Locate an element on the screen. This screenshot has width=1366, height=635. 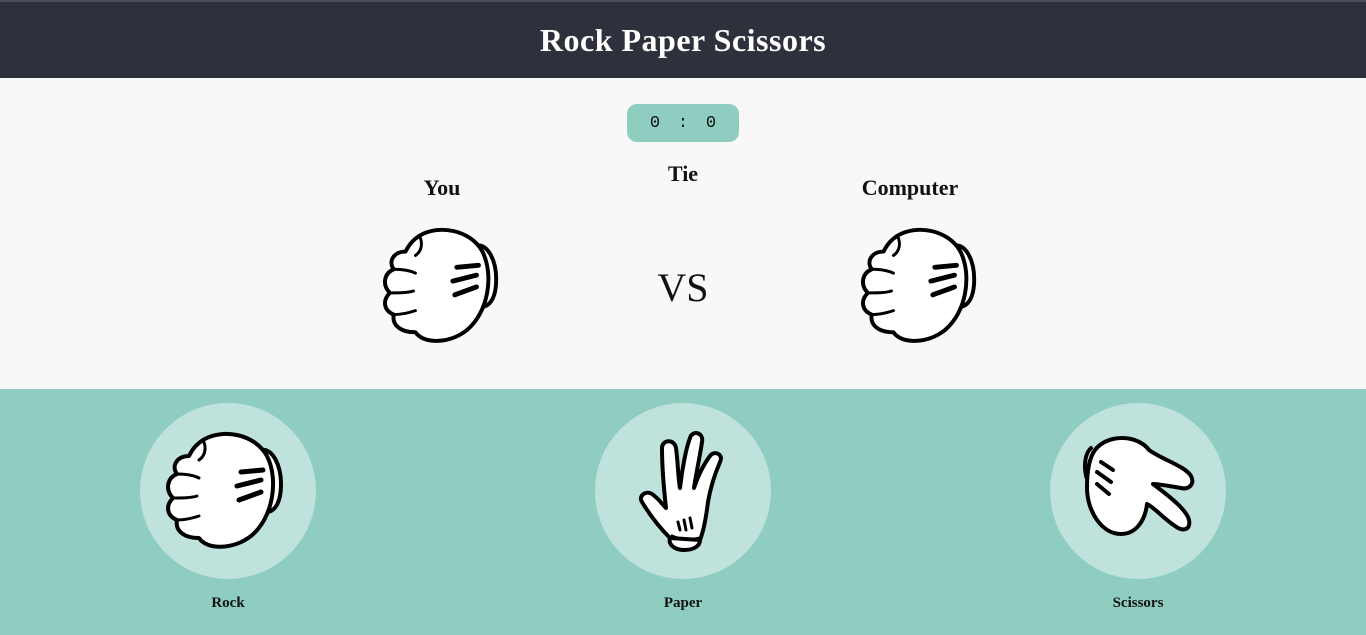
player-label: You is located at coordinates (442, 187).